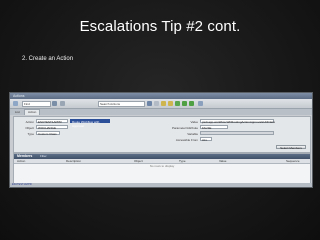 Image resolution: width=320 pixels, height=240 pixels. I want to click on column-action: Action, so click(21, 161).